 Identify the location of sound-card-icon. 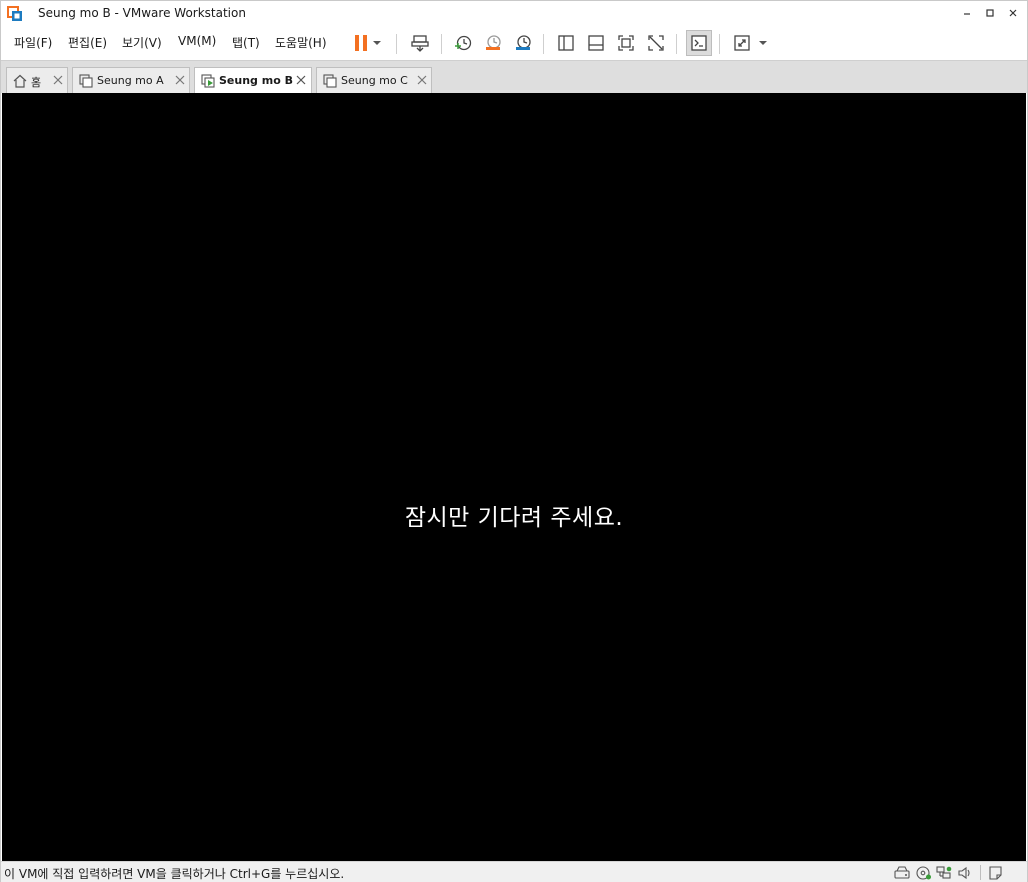
(965, 872).